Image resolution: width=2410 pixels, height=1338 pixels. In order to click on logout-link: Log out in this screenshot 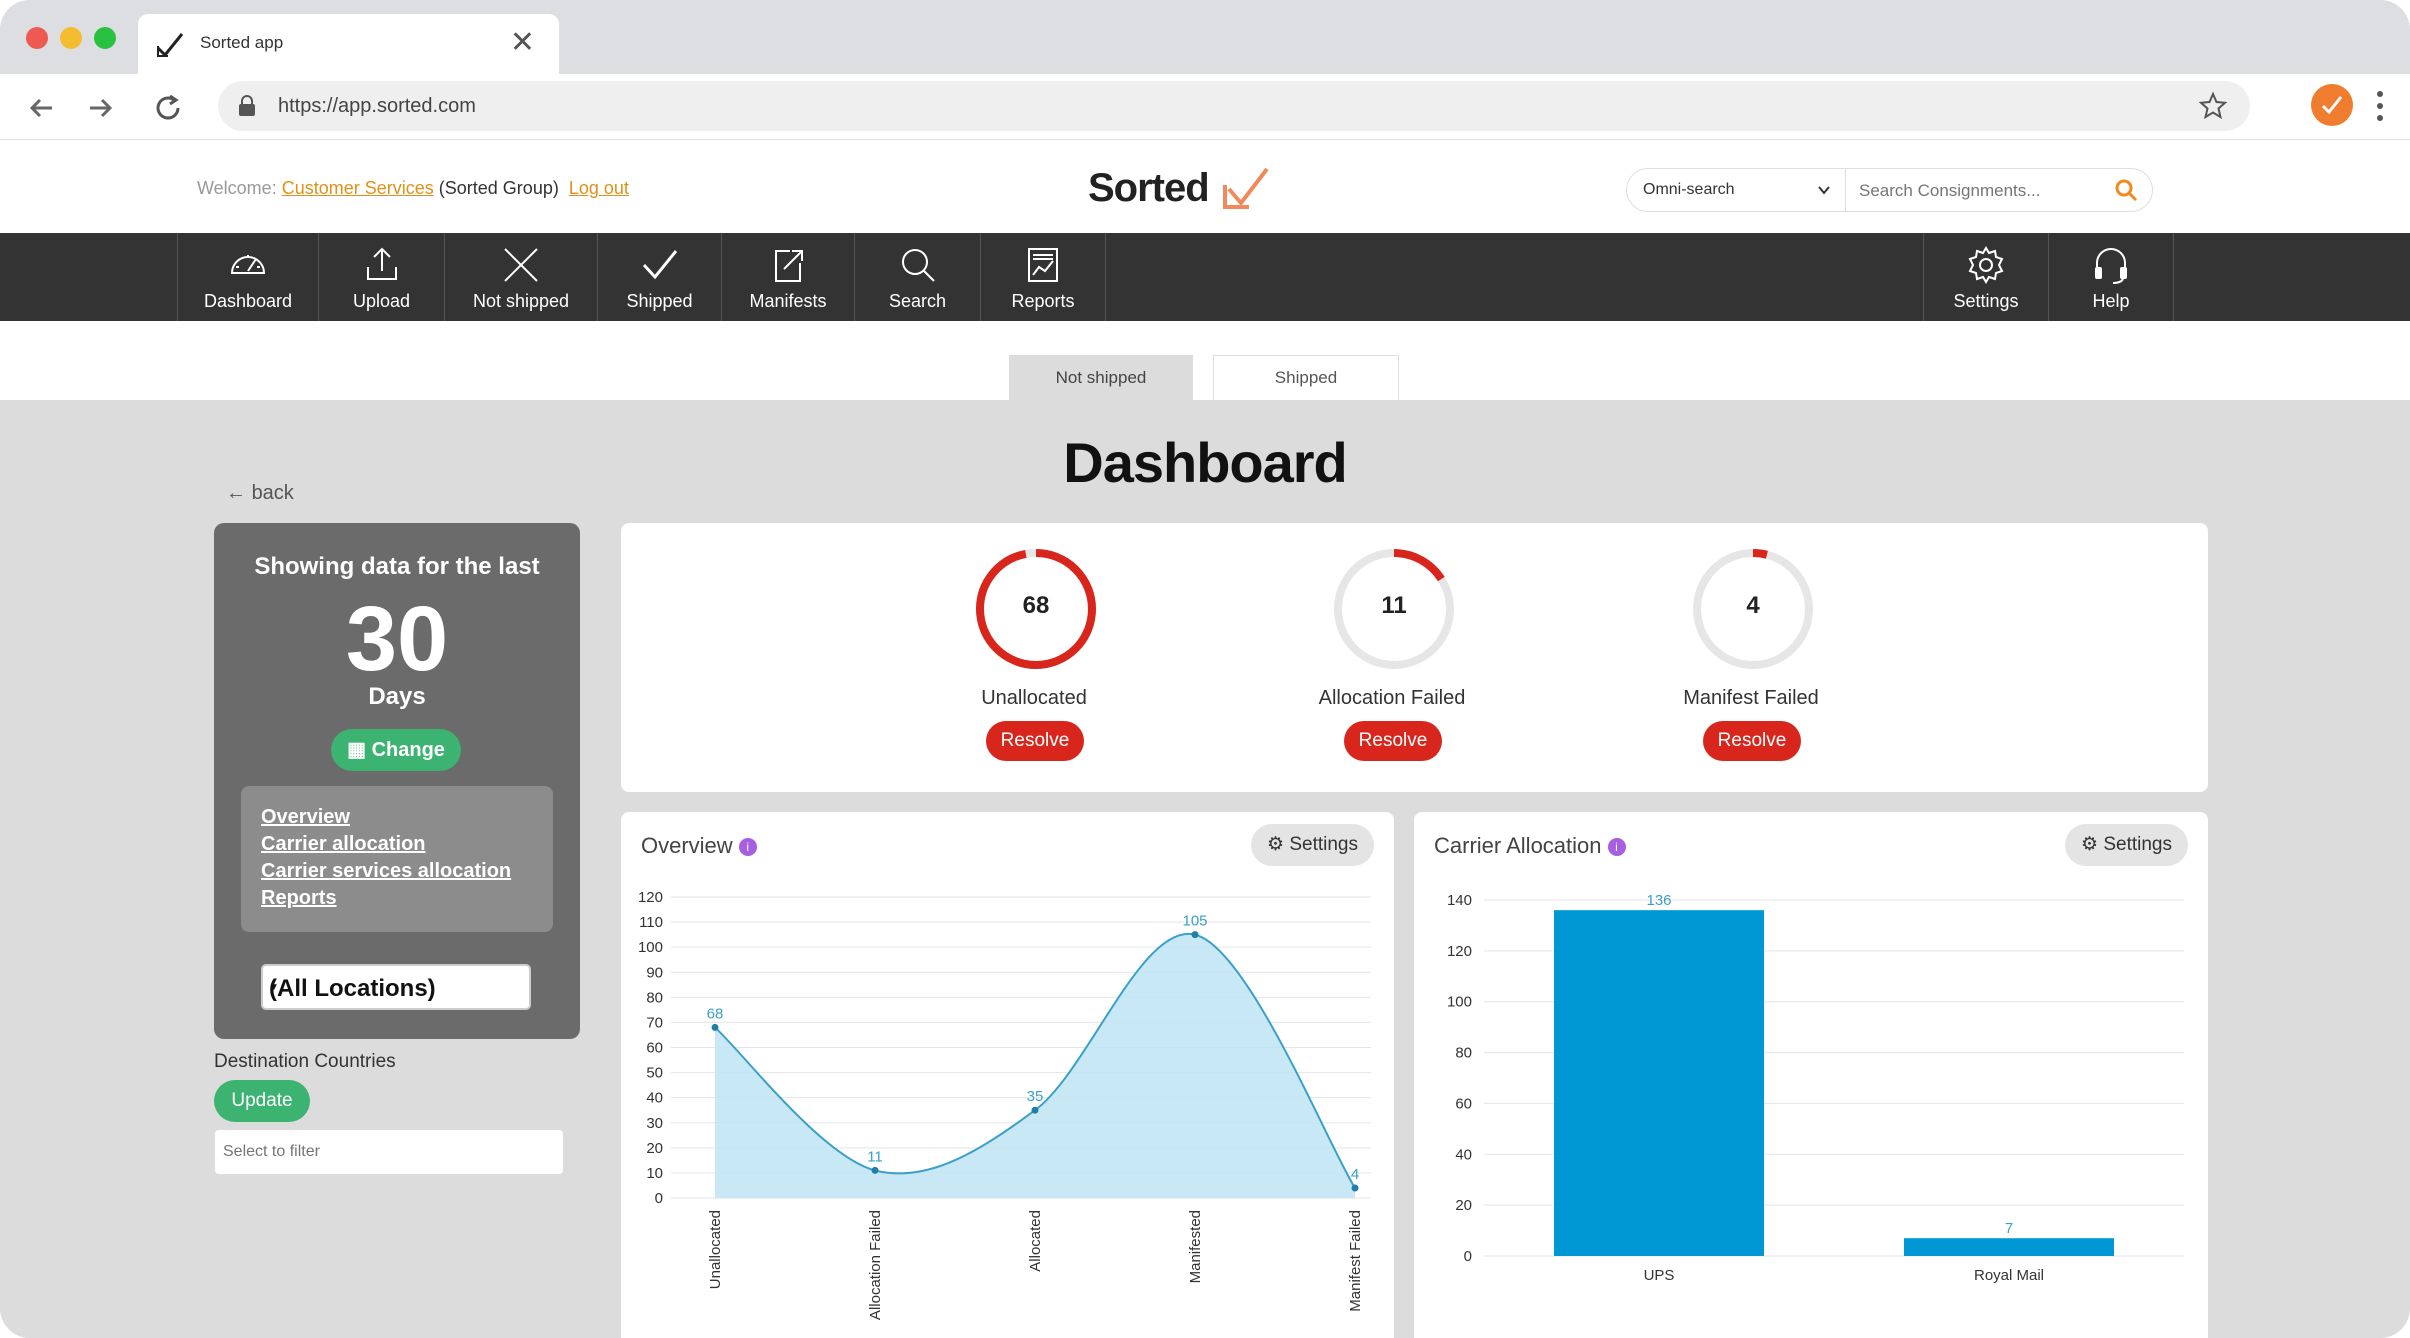, I will do `click(599, 188)`.